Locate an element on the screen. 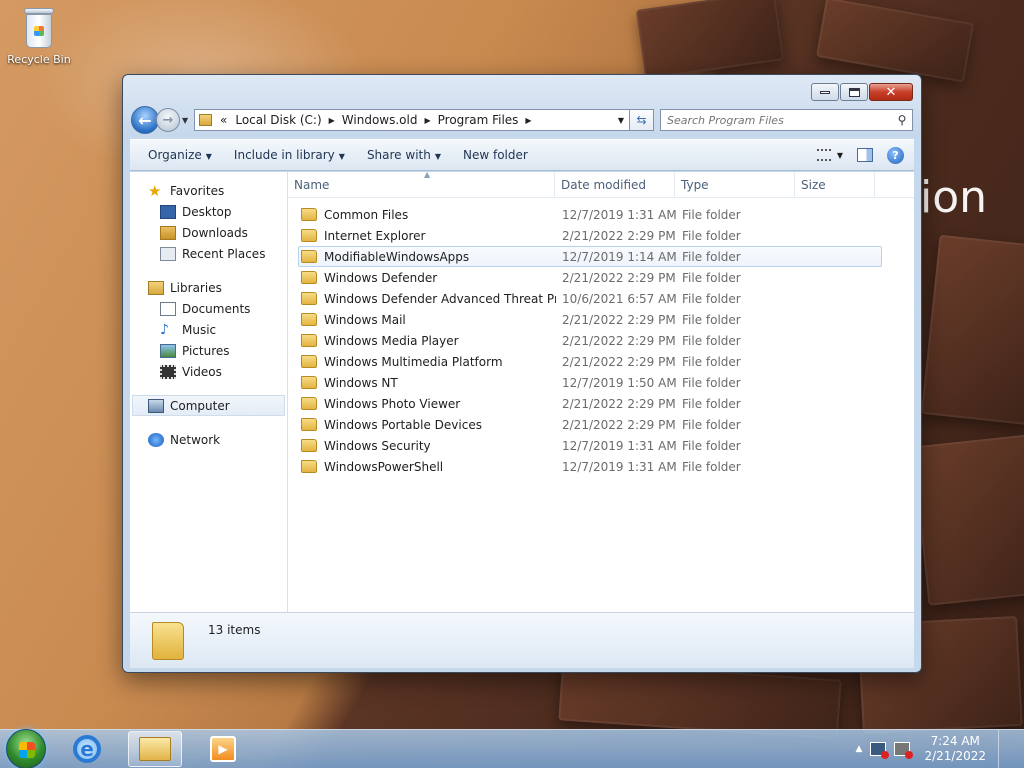 This screenshot has width=1024, height=768. search-input is located at coordinates (779, 120).